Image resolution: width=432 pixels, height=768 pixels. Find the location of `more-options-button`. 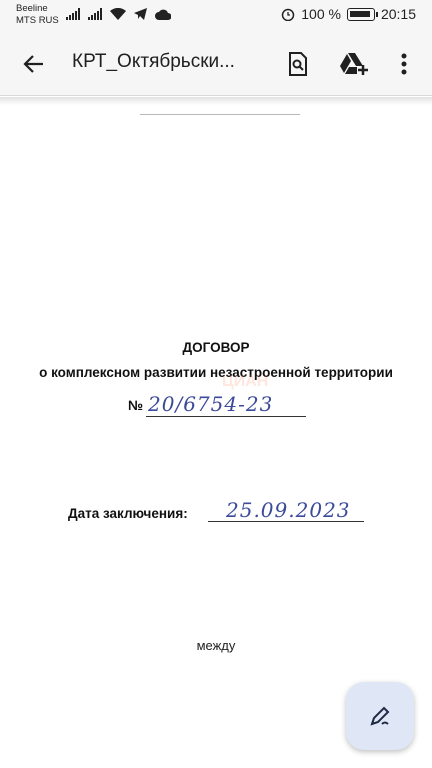

more-options-button is located at coordinates (404, 64).